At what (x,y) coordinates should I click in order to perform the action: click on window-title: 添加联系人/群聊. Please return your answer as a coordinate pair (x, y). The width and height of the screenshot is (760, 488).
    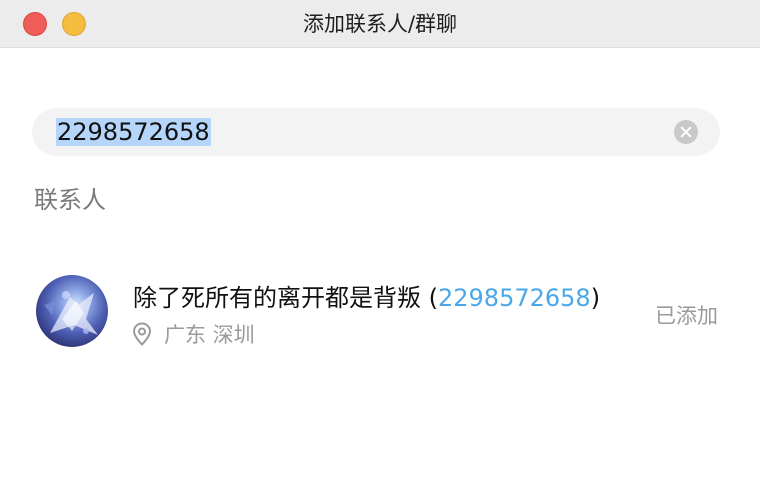
    Looking at the image, I should click on (380, 24).